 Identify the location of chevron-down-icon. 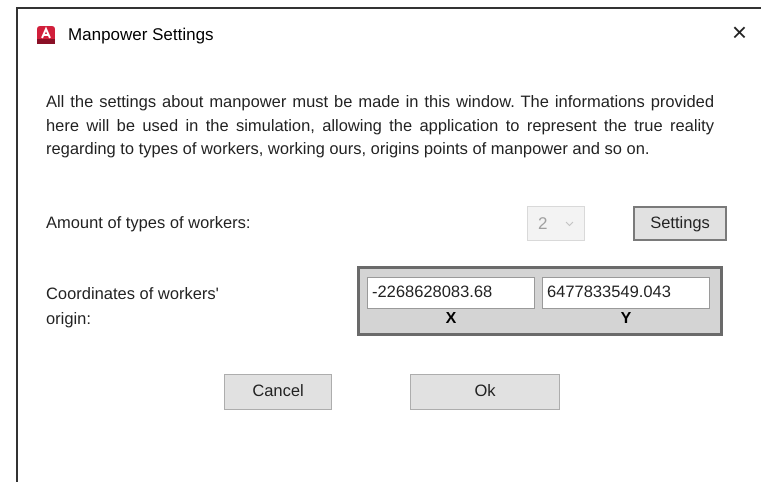
(569, 223).